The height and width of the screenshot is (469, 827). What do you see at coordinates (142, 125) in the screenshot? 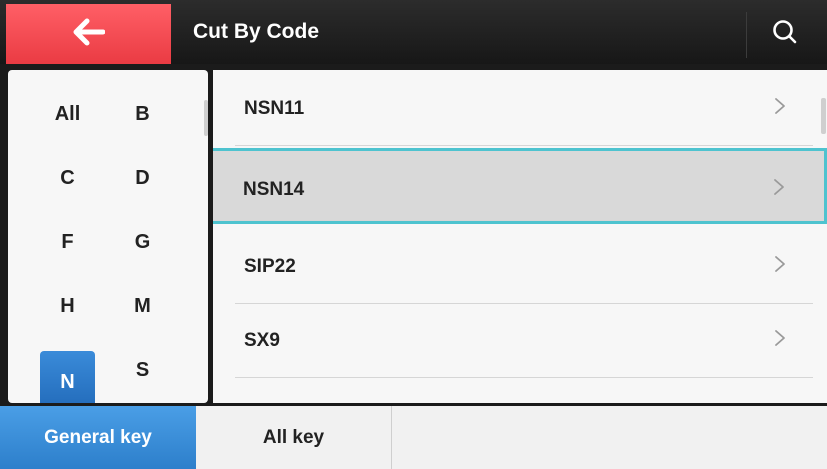
I see `letter-filter-b: B` at bounding box center [142, 125].